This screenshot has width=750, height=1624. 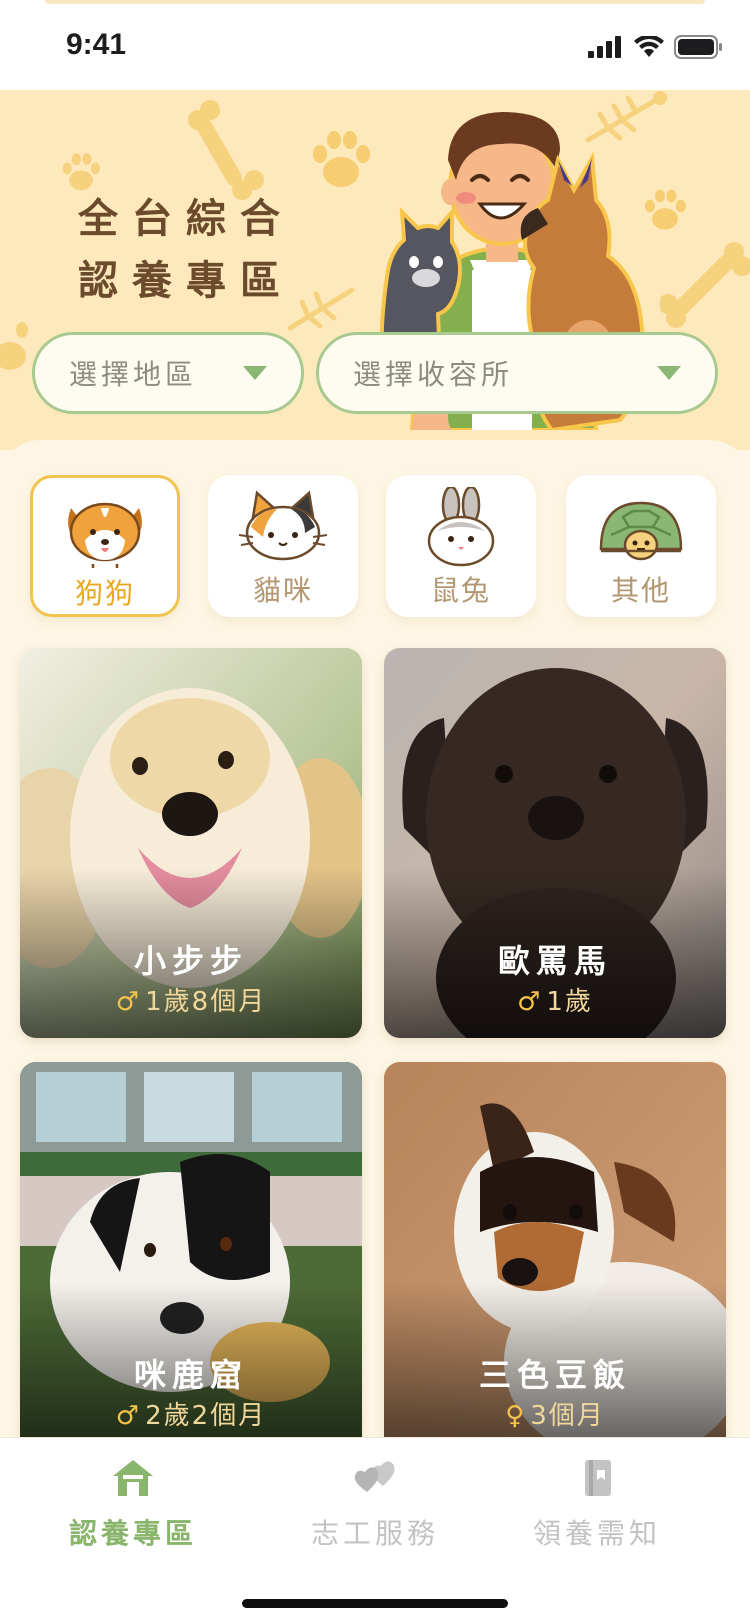 What do you see at coordinates (133, 374) in the screenshot?
I see `region-dropdown-label: 選擇地區` at bounding box center [133, 374].